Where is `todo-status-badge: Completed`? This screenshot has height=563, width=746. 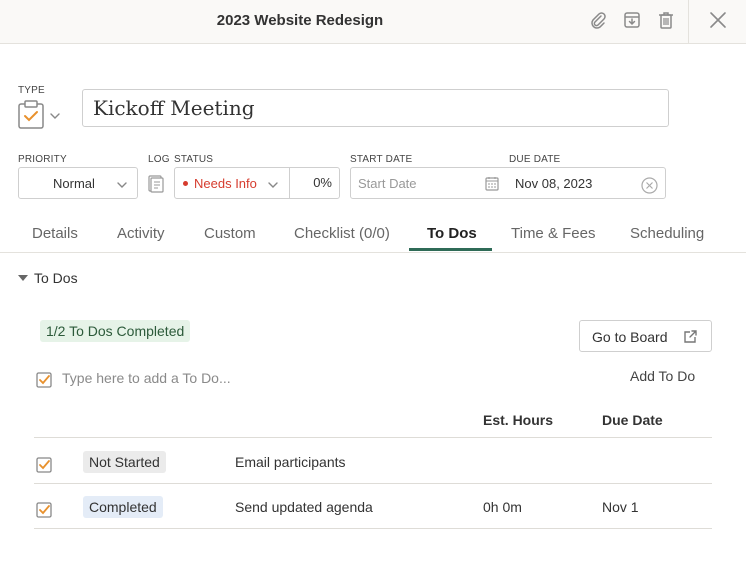 todo-status-badge: Completed is located at coordinates (123, 507).